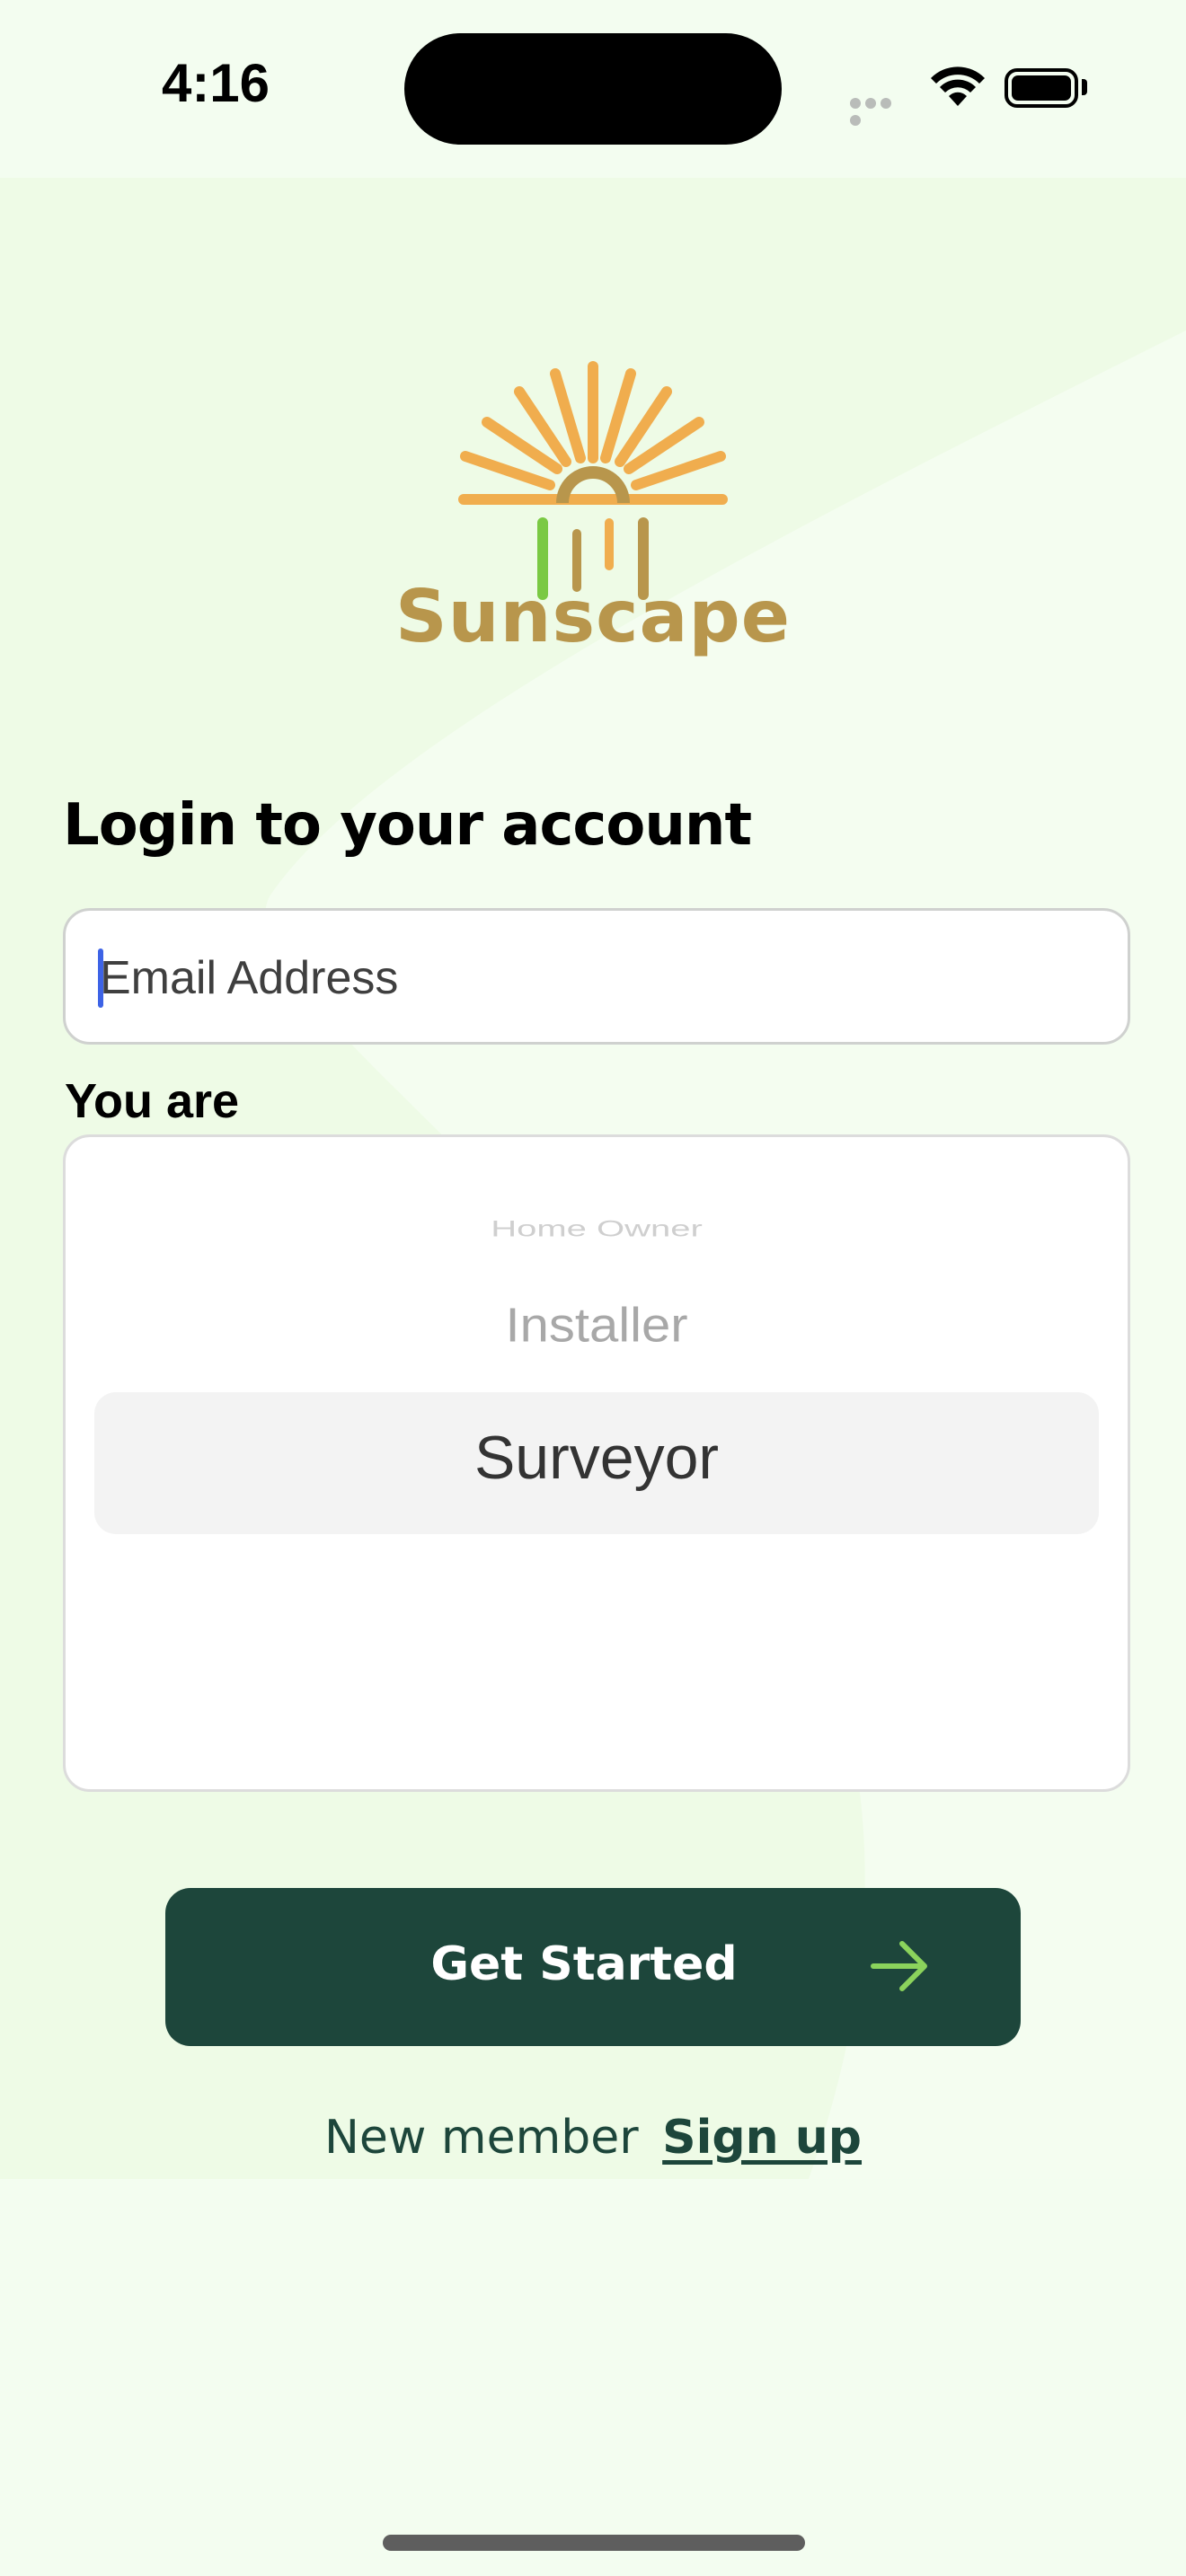 The width and height of the screenshot is (1186, 2576). I want to click on brand-wordmark: Sunscape, so click(593, 616).